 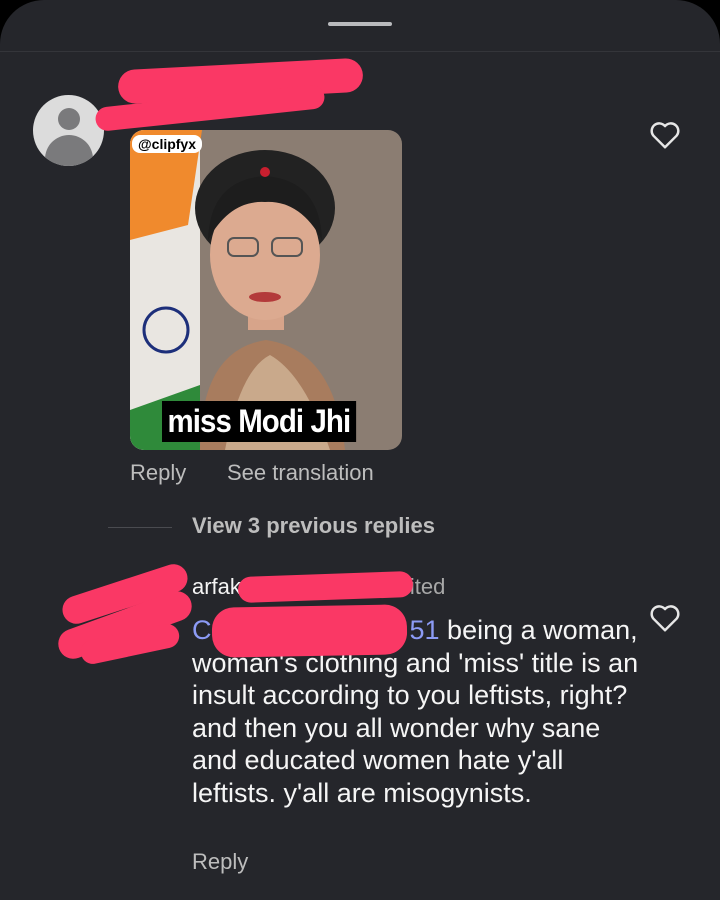 I want to click on gif-source-tag: @clipfyx, so click(x=167, y=144).